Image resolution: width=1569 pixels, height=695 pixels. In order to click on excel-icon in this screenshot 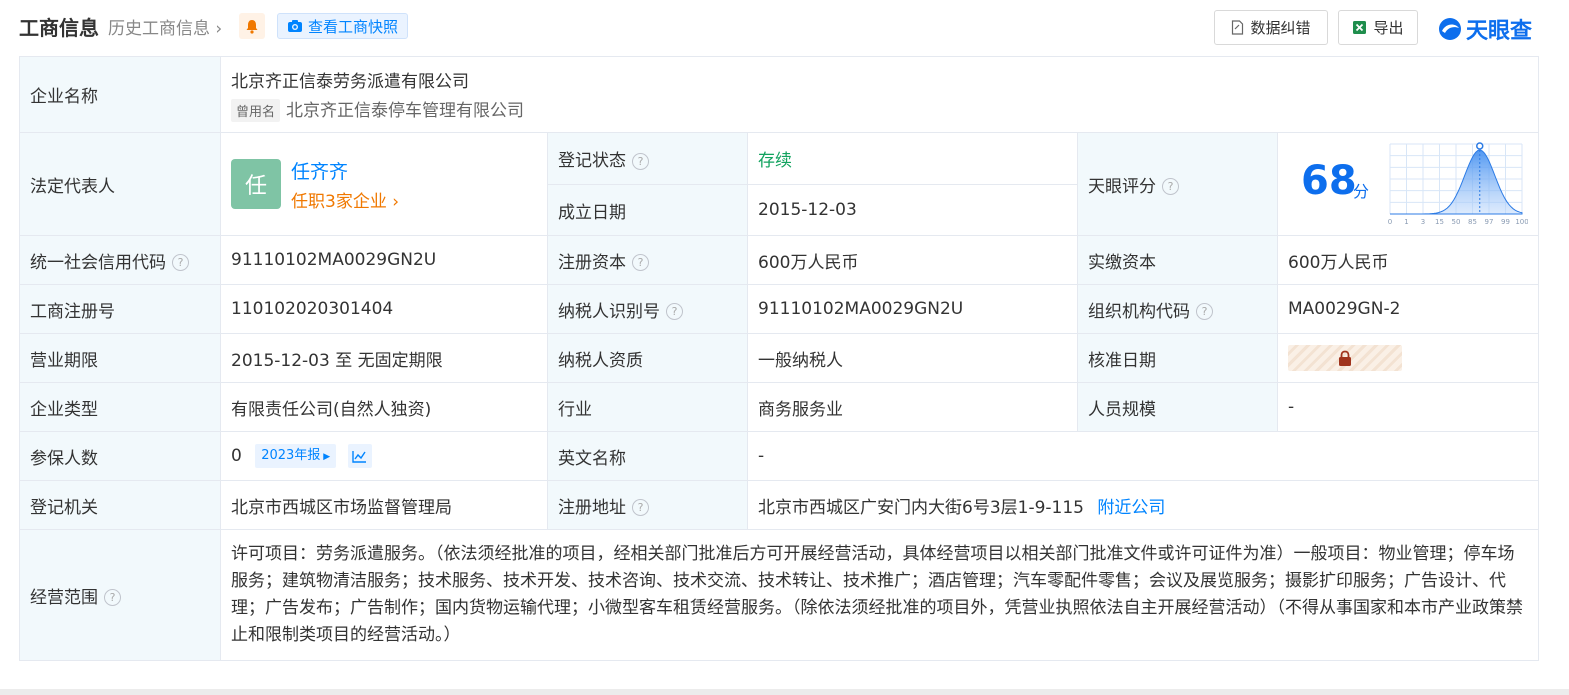, I will do `click(1360, 27)`.